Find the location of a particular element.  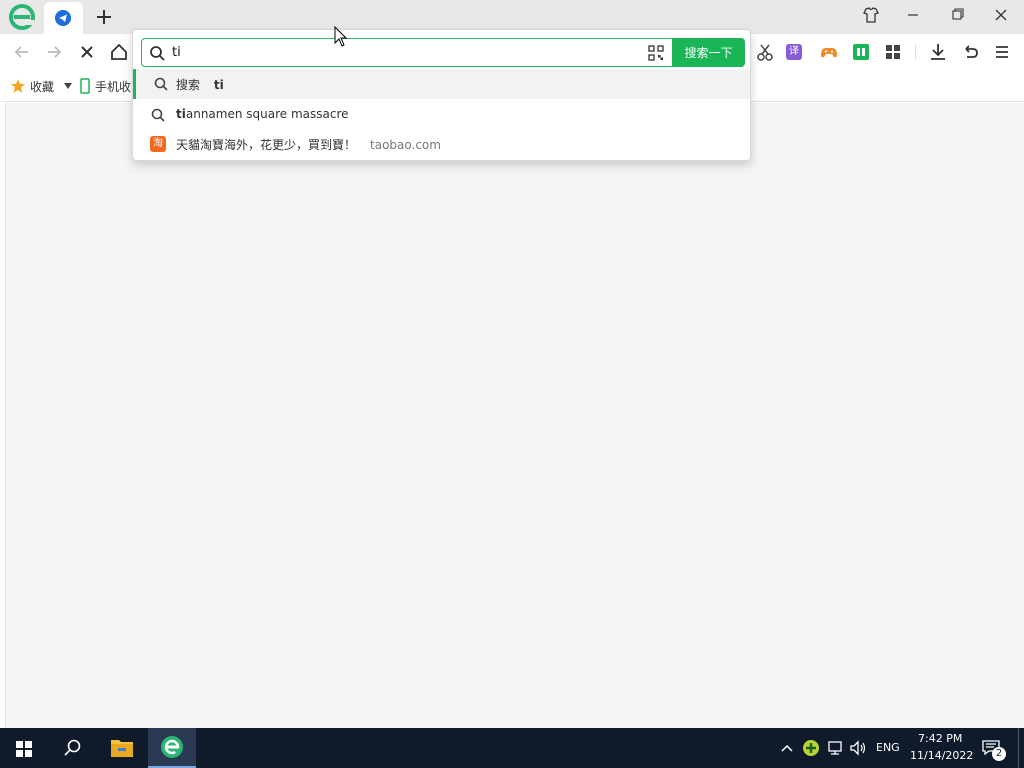

notification-button: 2 is located at coordinates (994, 749).